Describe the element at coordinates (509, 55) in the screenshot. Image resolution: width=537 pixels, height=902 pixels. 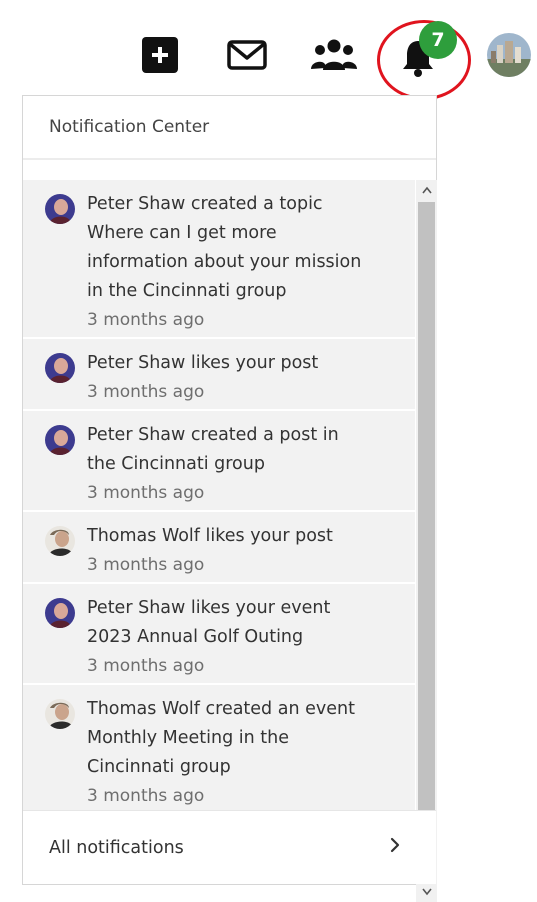
I see `user-avatar` at that location.